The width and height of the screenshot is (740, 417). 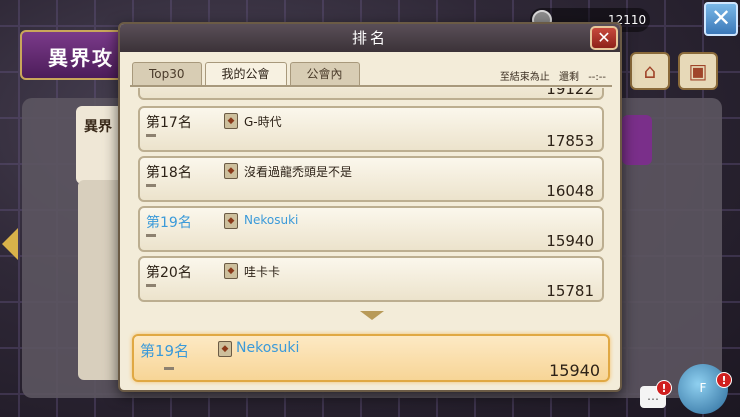 What do you see at coordinates (570, 141) in the screenshot?
I see `row-score: 17853` at bounding box center [570, 141].